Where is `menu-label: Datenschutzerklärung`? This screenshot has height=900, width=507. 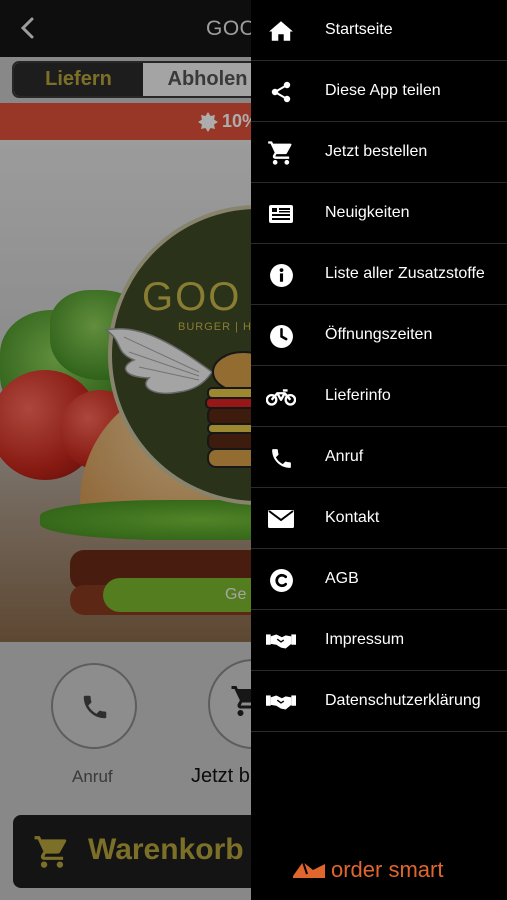 menu-label: Datenschutzerklärung is located at coordinates (403, 700).